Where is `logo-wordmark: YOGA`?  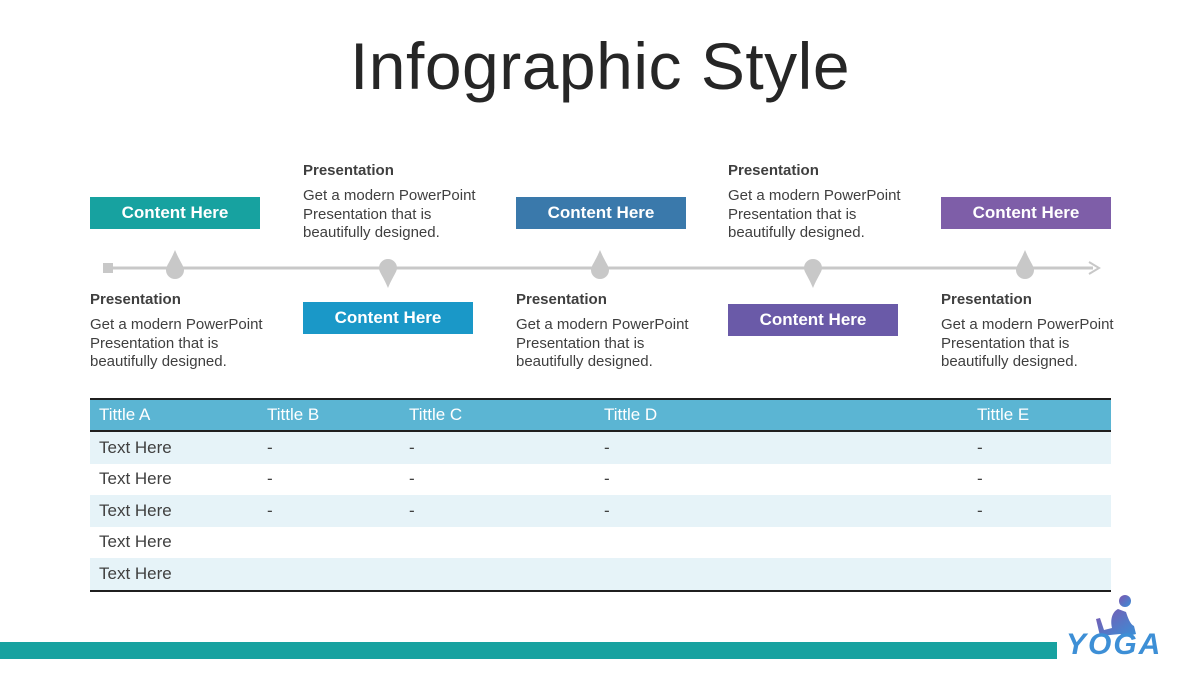
logo-wordmark: YOGA is located at coordinates (1114, 644).